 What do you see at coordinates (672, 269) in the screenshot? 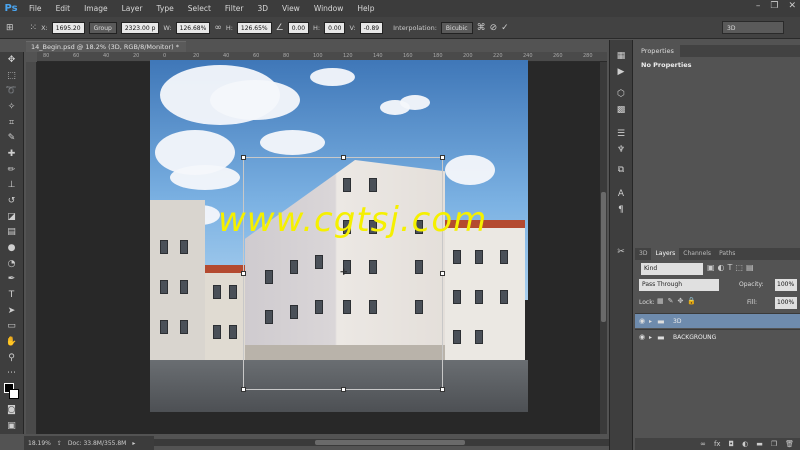
I see `layer-kind-filter: Kind` at bounding box center [672, 269].